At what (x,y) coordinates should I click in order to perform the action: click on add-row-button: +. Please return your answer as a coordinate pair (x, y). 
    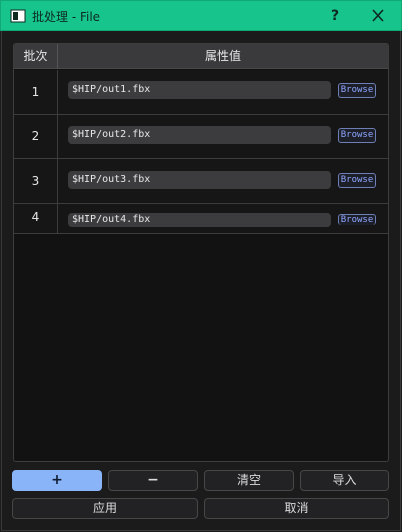
    Looking at the image, I should click on (57, 480).